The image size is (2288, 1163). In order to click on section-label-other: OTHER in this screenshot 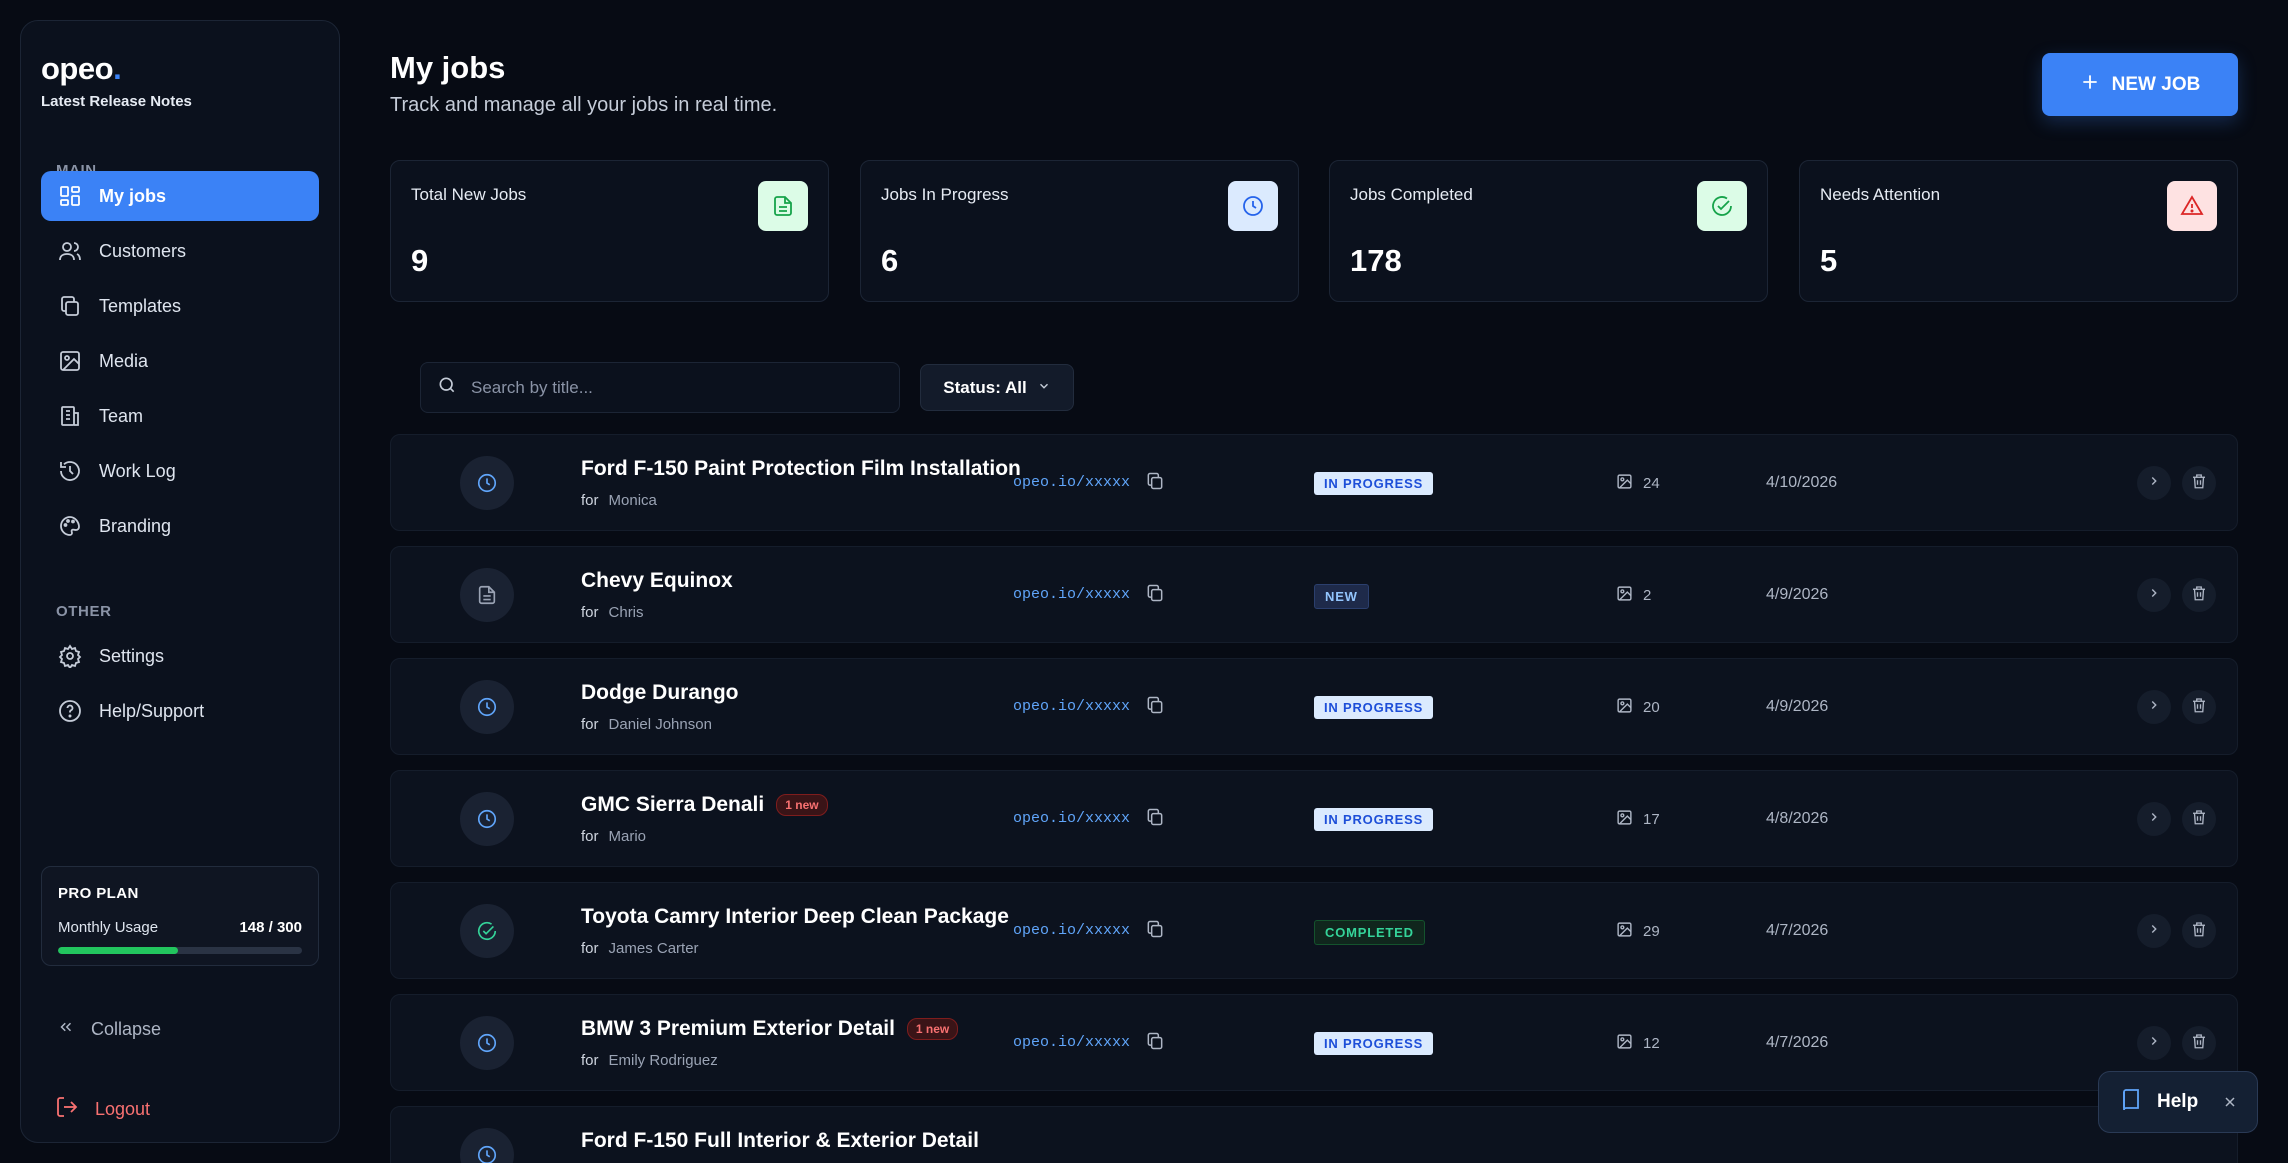, I will do `click(84, 611)`.